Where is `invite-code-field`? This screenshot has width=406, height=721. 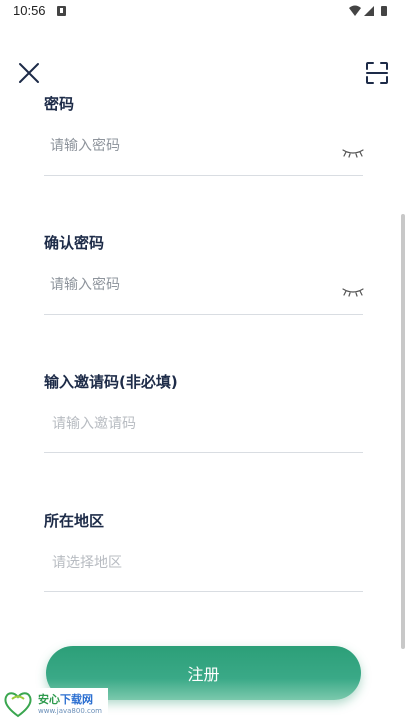
invite-code-field is located at coordinates (203, 424).